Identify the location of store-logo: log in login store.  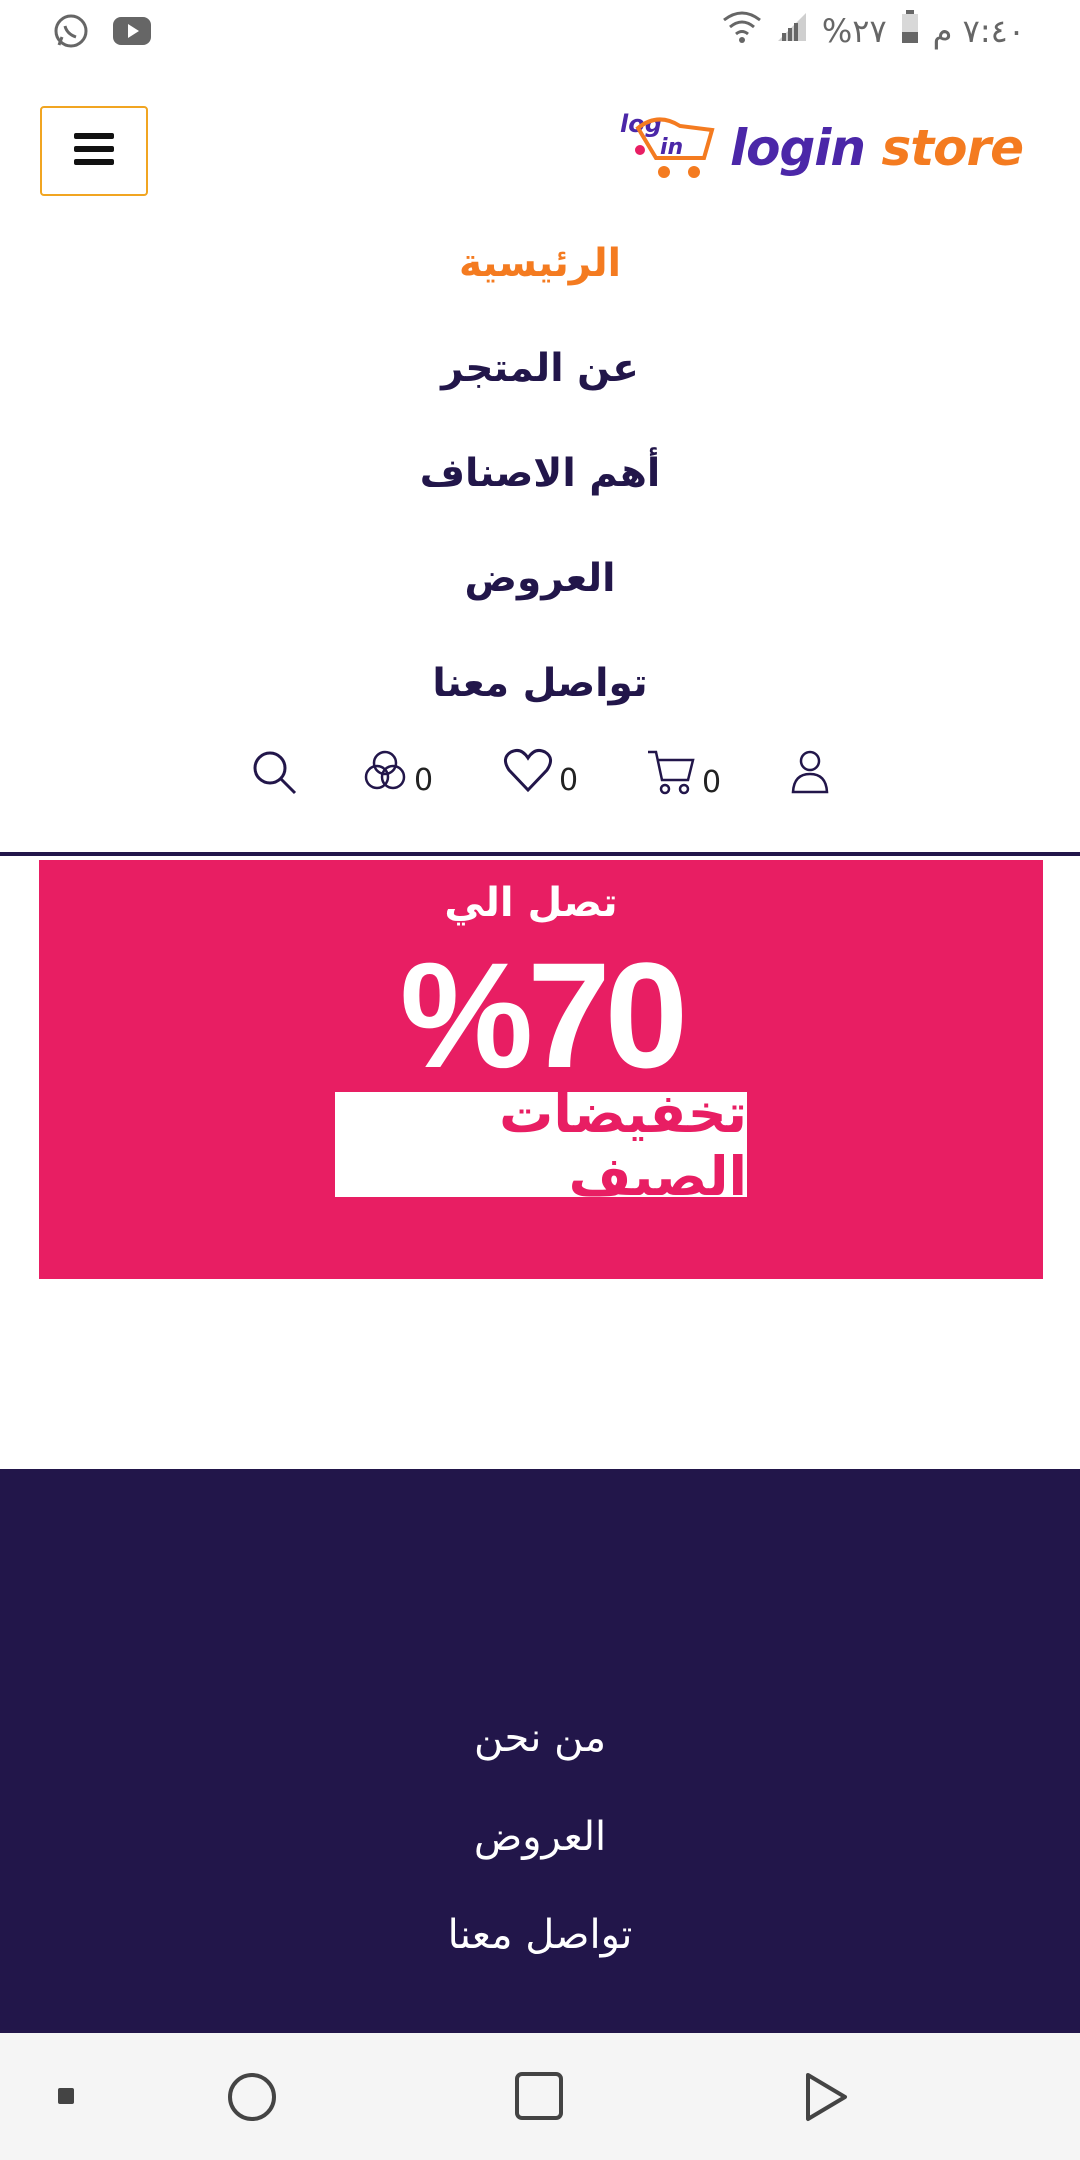
(821, 148).